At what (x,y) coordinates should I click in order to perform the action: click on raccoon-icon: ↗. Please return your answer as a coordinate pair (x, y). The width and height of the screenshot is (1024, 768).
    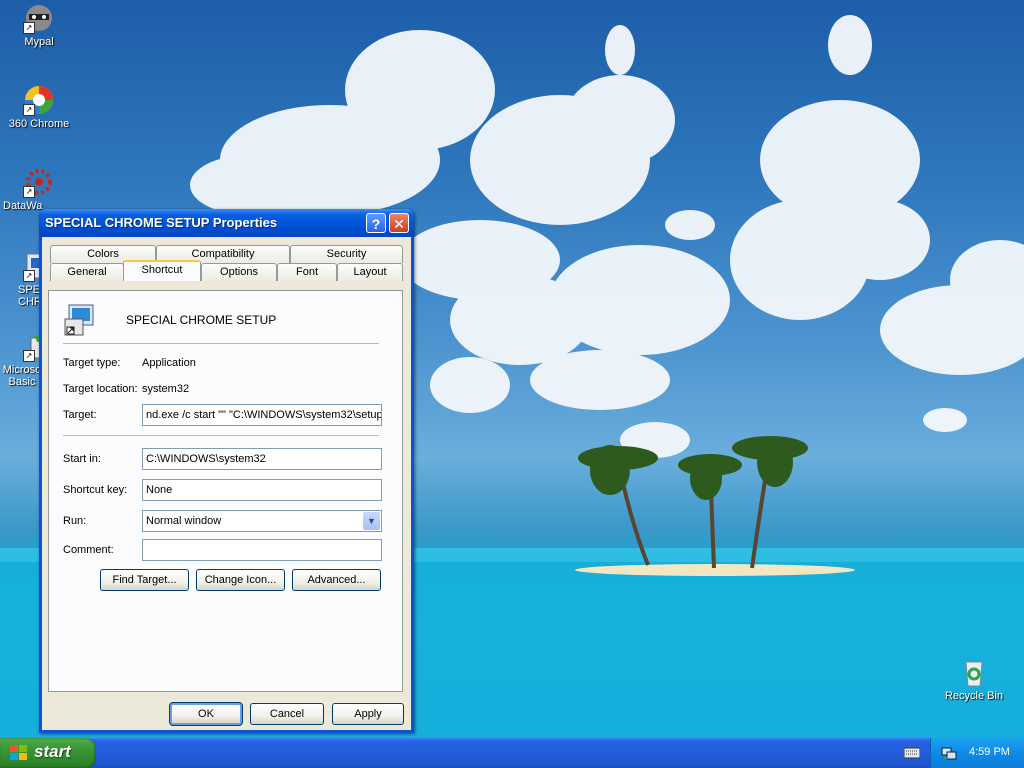
    Looking at the image, I should click on (39, 18).